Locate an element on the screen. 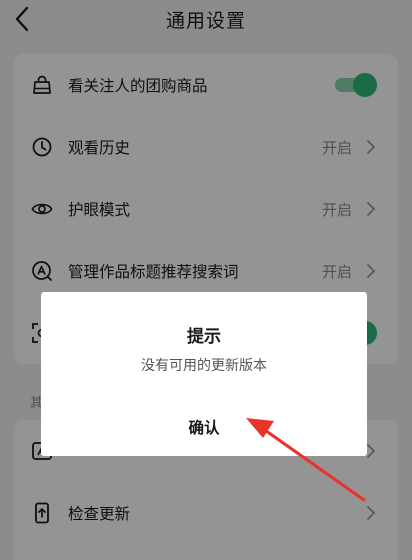 This screenshot has height=560, width=412. confirm-button: 确认 is located at coordinates (204, 428).